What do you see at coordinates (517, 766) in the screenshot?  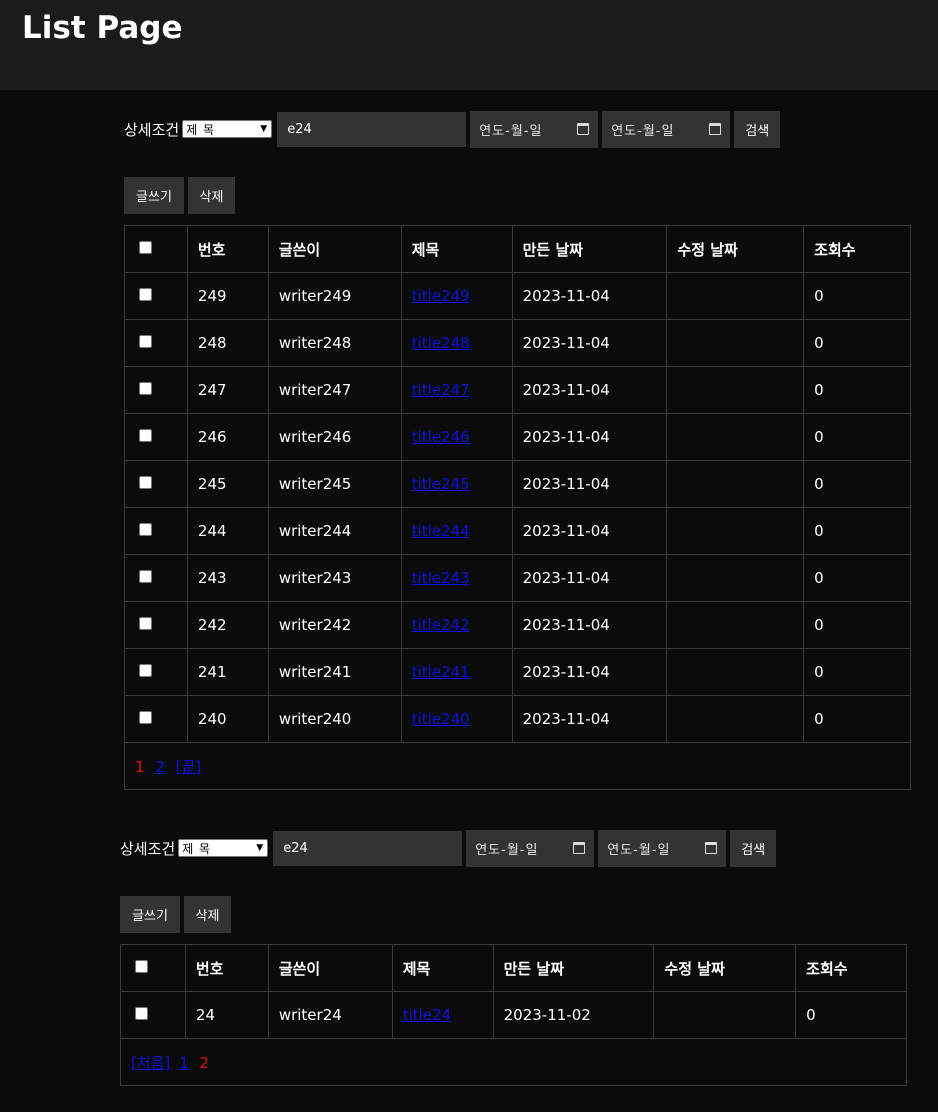 I see `pagination: 1 2 [끝]` at bounding box center [517, 766].